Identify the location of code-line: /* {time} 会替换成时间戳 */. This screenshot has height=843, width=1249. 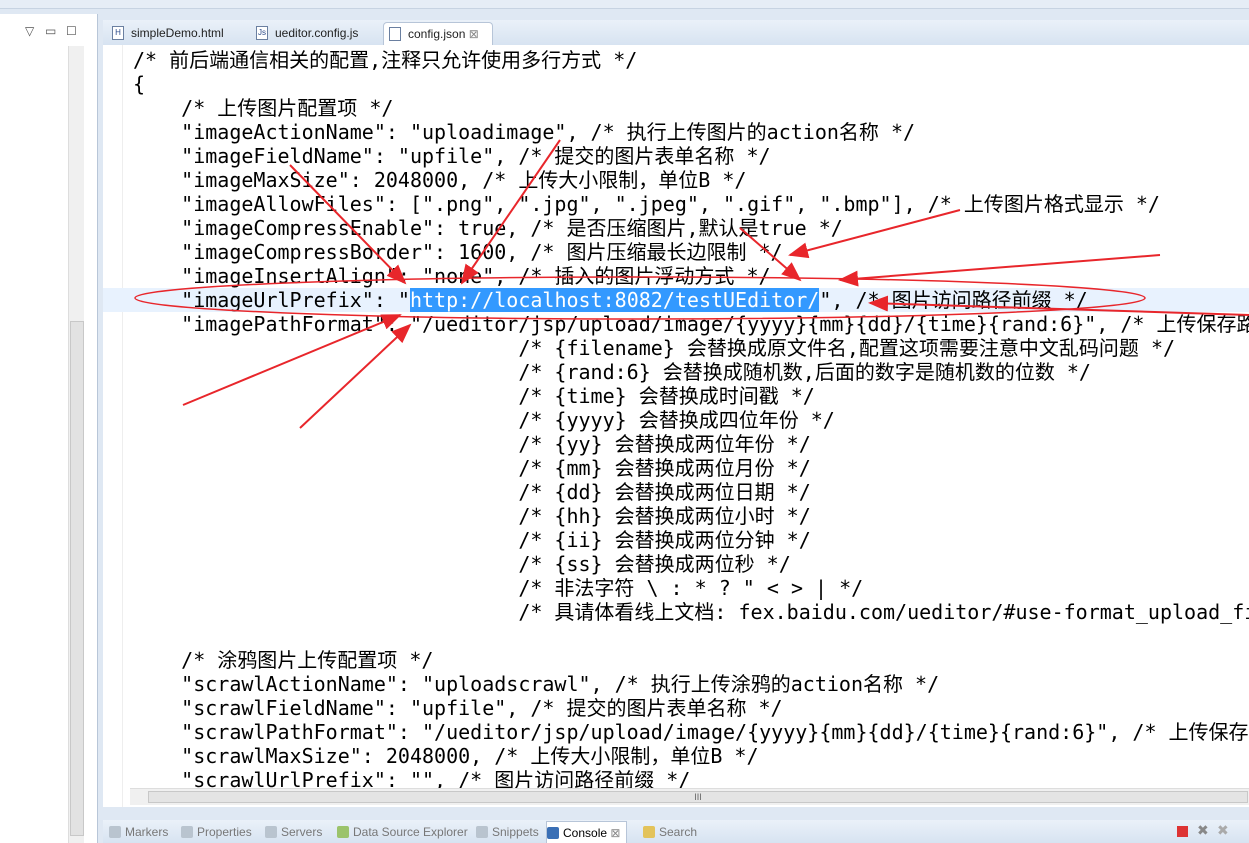
(691, 396).